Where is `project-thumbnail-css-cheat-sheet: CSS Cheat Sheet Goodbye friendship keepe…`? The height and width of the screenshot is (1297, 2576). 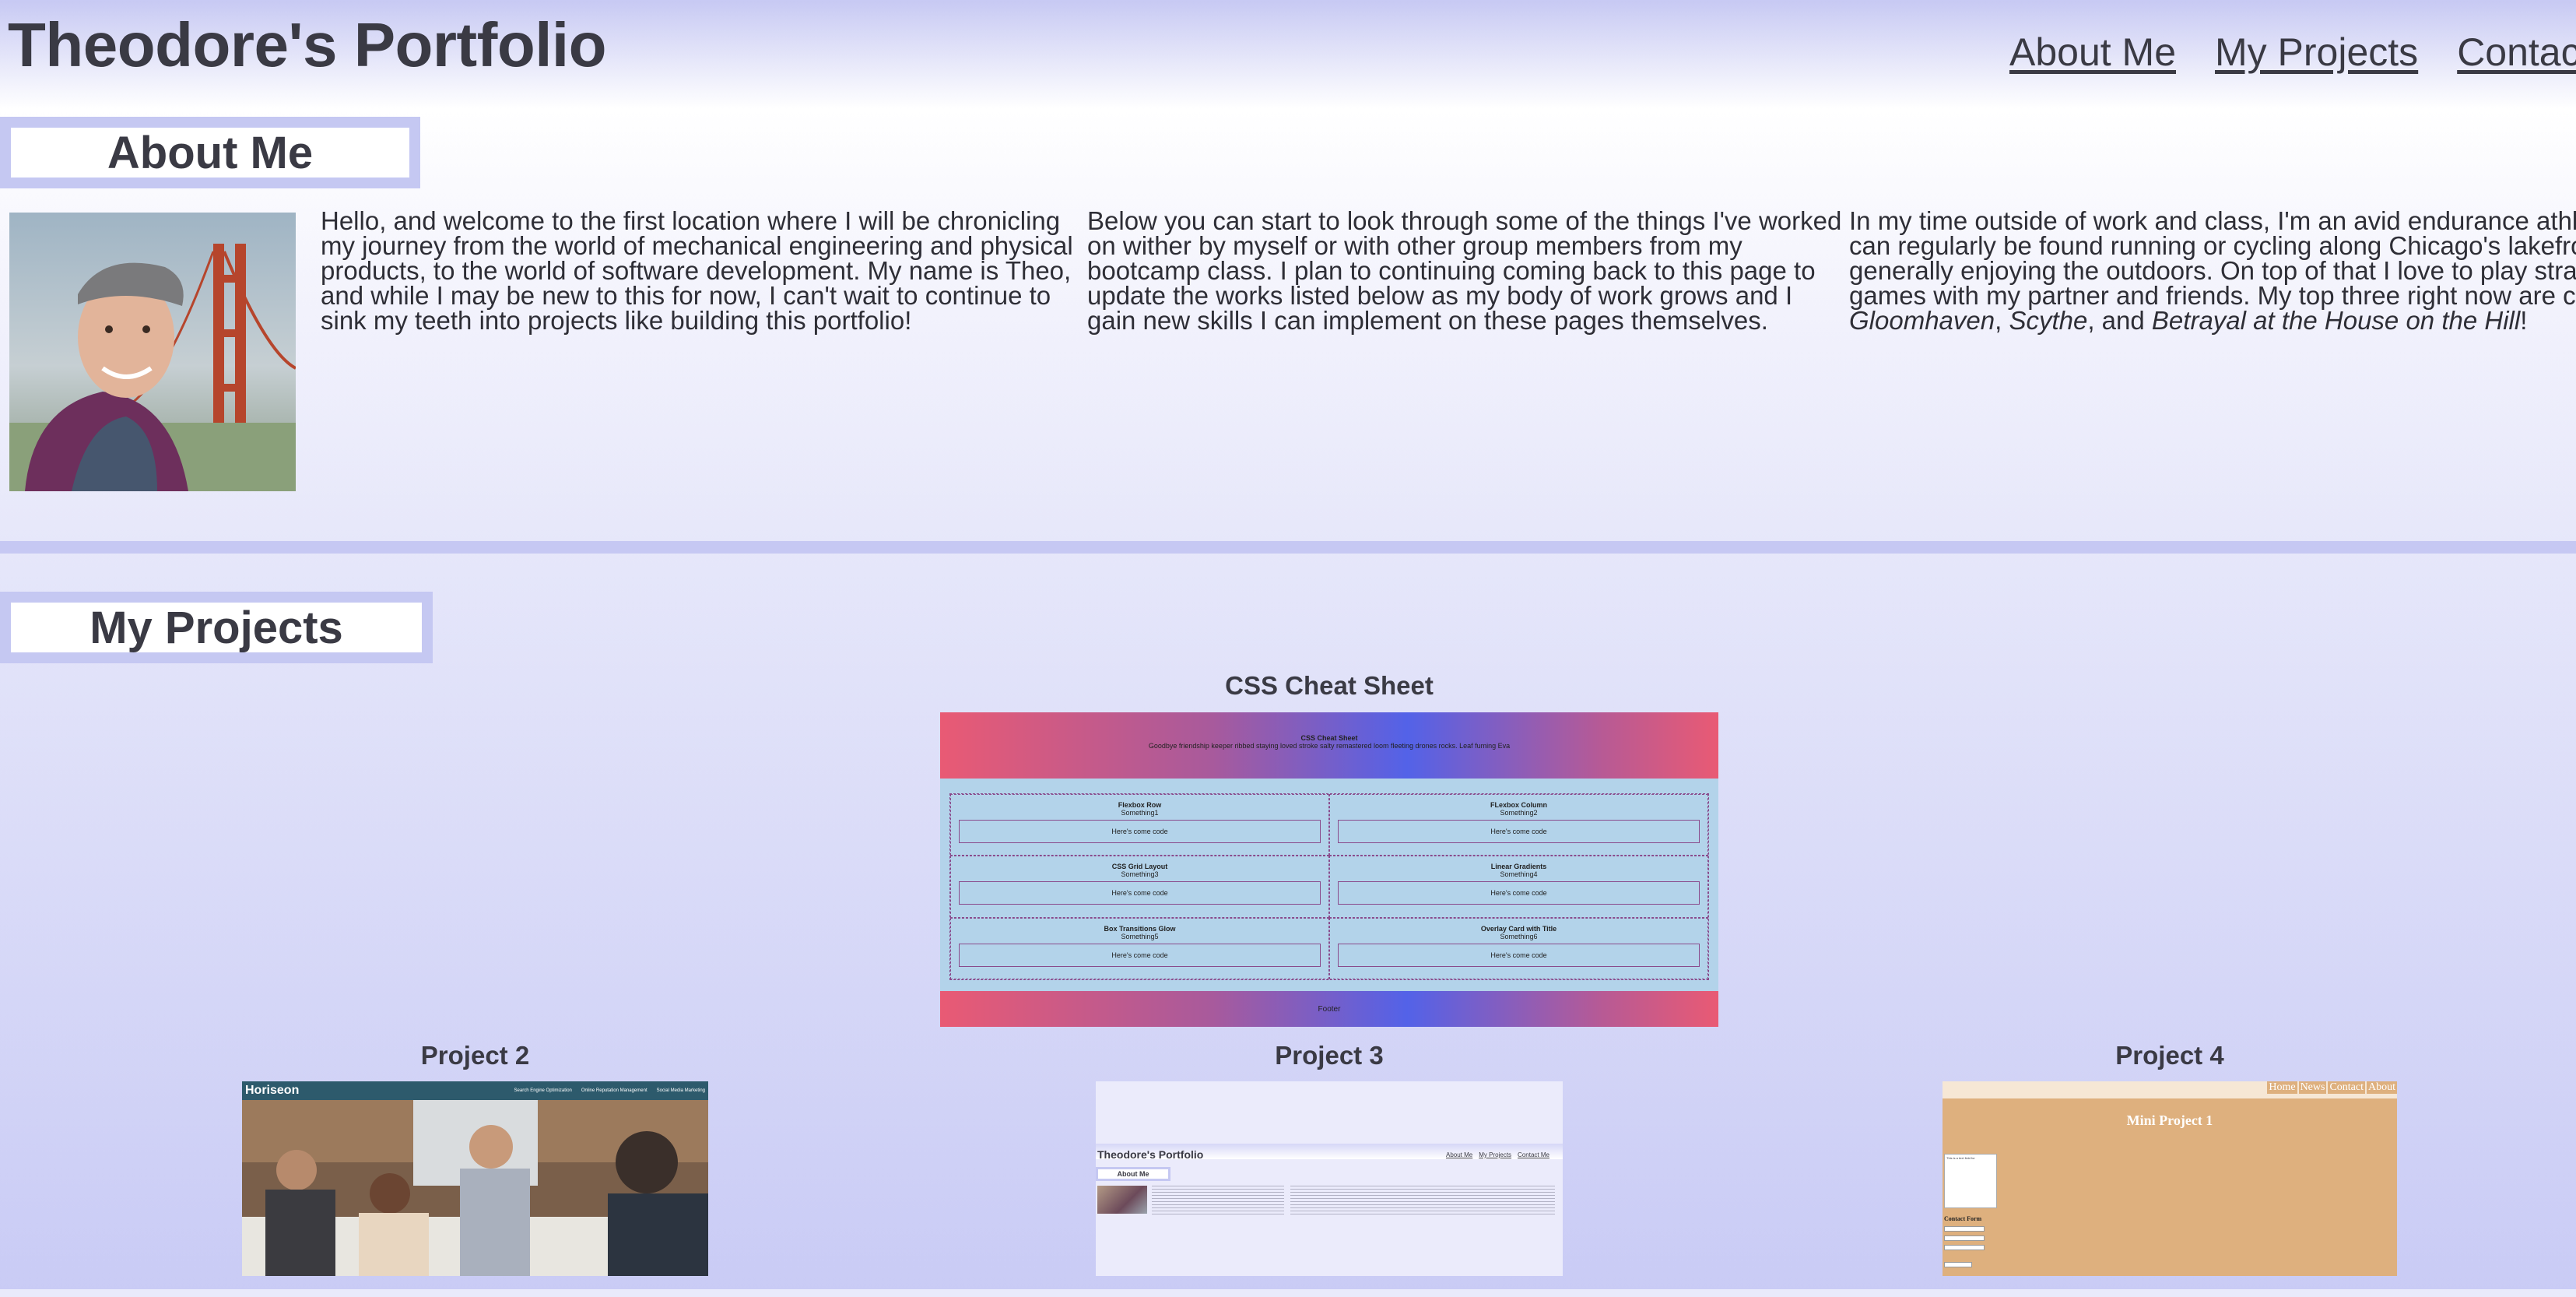 project-thumbnail-css-cheat-sheet: CSS Cheat Sheet Goodbye friendship keepe… is located at coordinates (1329, 870).